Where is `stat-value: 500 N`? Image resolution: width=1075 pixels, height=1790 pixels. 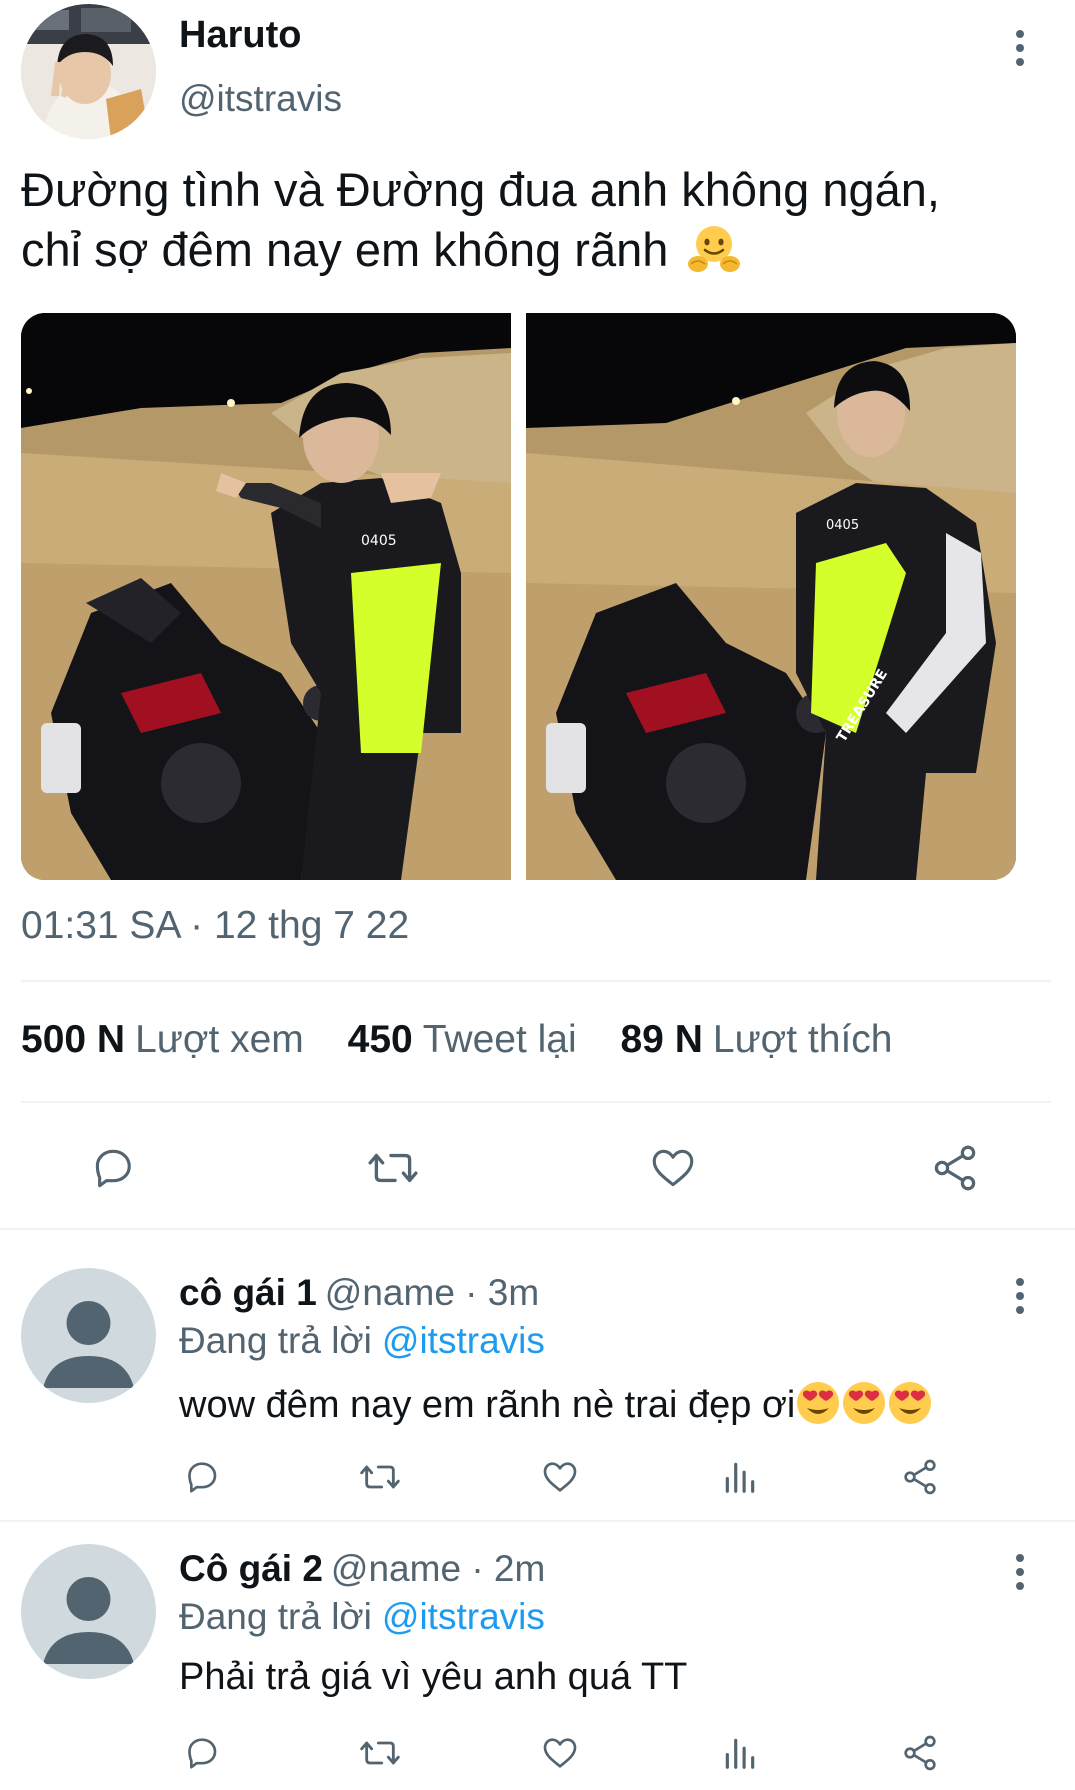
stat-value: 500 N is located at coordinates (73, 1039).